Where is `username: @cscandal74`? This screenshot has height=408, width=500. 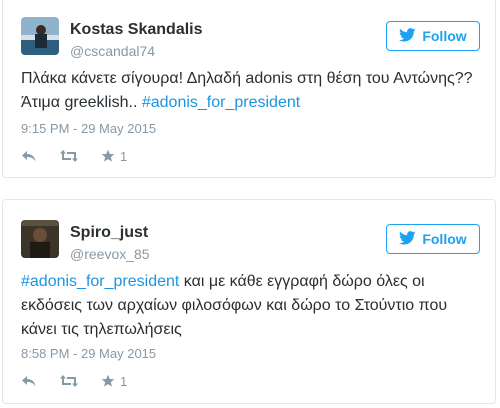
username: @cscandal74 is located at coordinates (112, 51).